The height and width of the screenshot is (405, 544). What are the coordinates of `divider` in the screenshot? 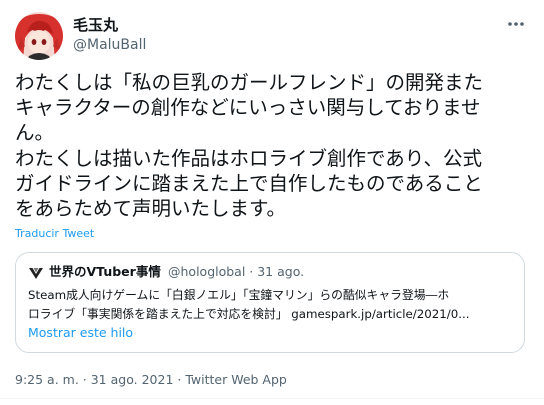 It's located at (272, 398).